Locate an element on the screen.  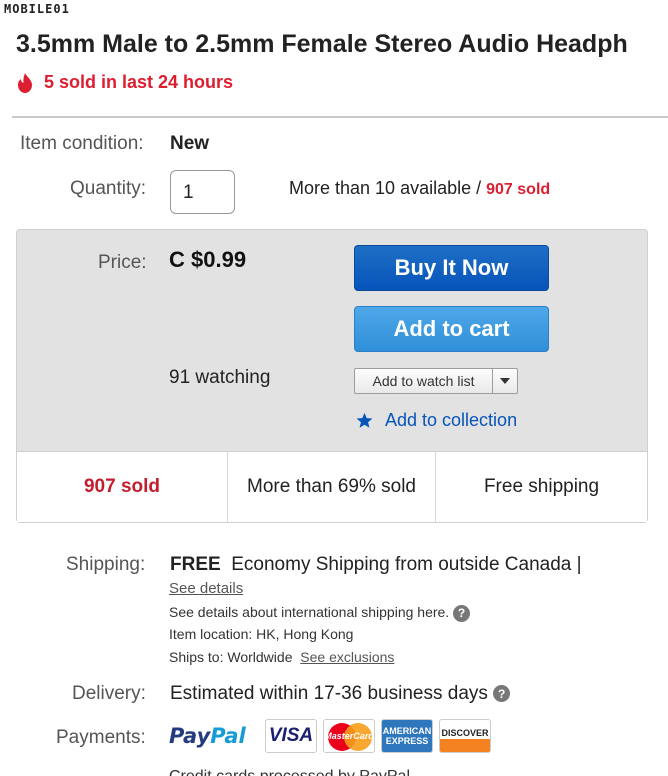
urgency-signal: 5 sold in last 24 hours is located at coordinates (124, 82).